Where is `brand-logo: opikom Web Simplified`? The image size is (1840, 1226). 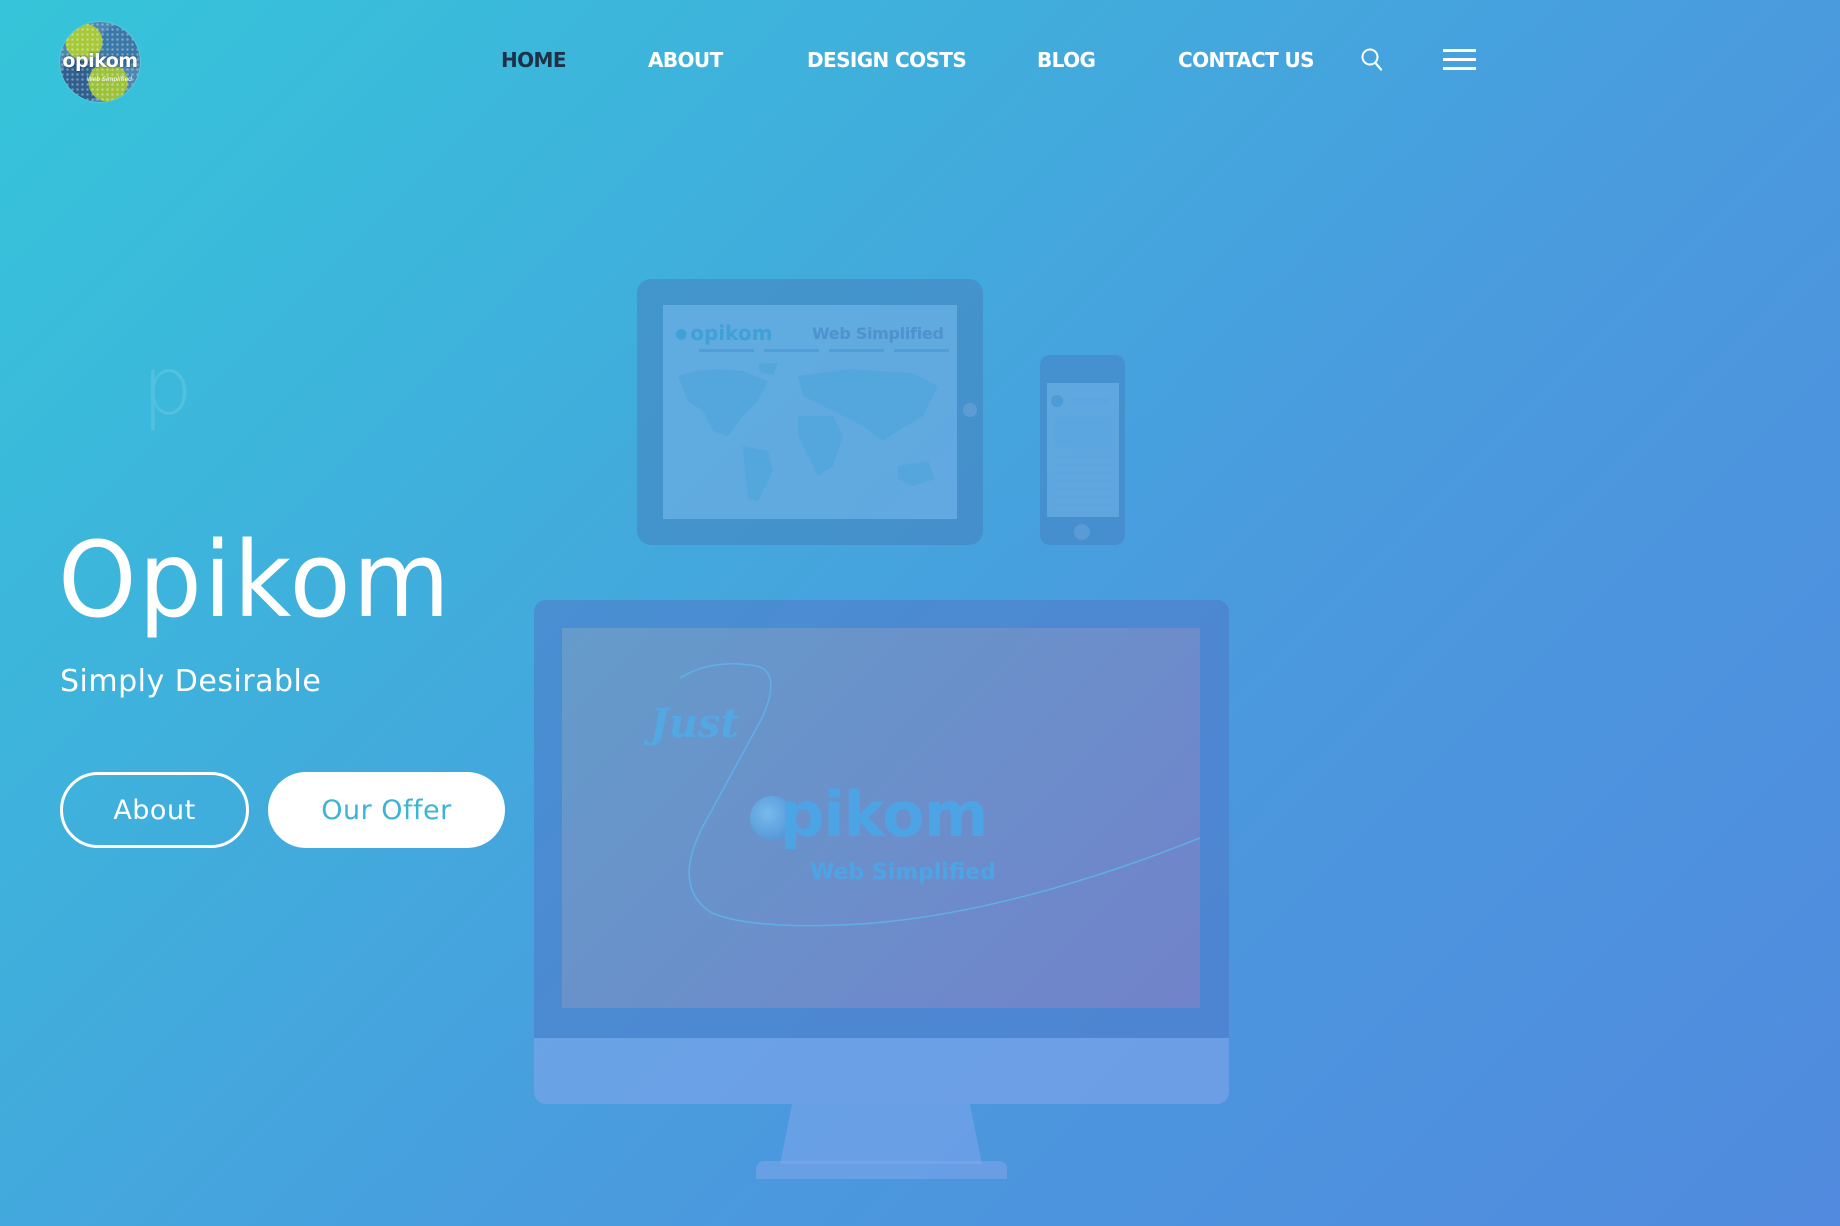 brand-logo: opikom Web Simplified is located at coordinates (100, 62).